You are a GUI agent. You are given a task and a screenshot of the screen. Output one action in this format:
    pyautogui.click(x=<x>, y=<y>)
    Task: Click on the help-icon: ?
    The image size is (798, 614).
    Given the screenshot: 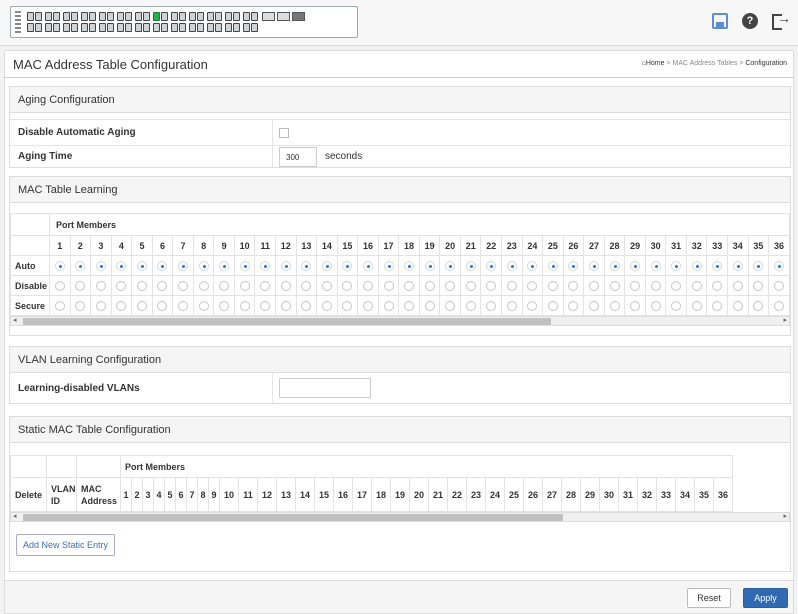 What is the action you would take?
    pyautogui.click(x=750, y=21)
    